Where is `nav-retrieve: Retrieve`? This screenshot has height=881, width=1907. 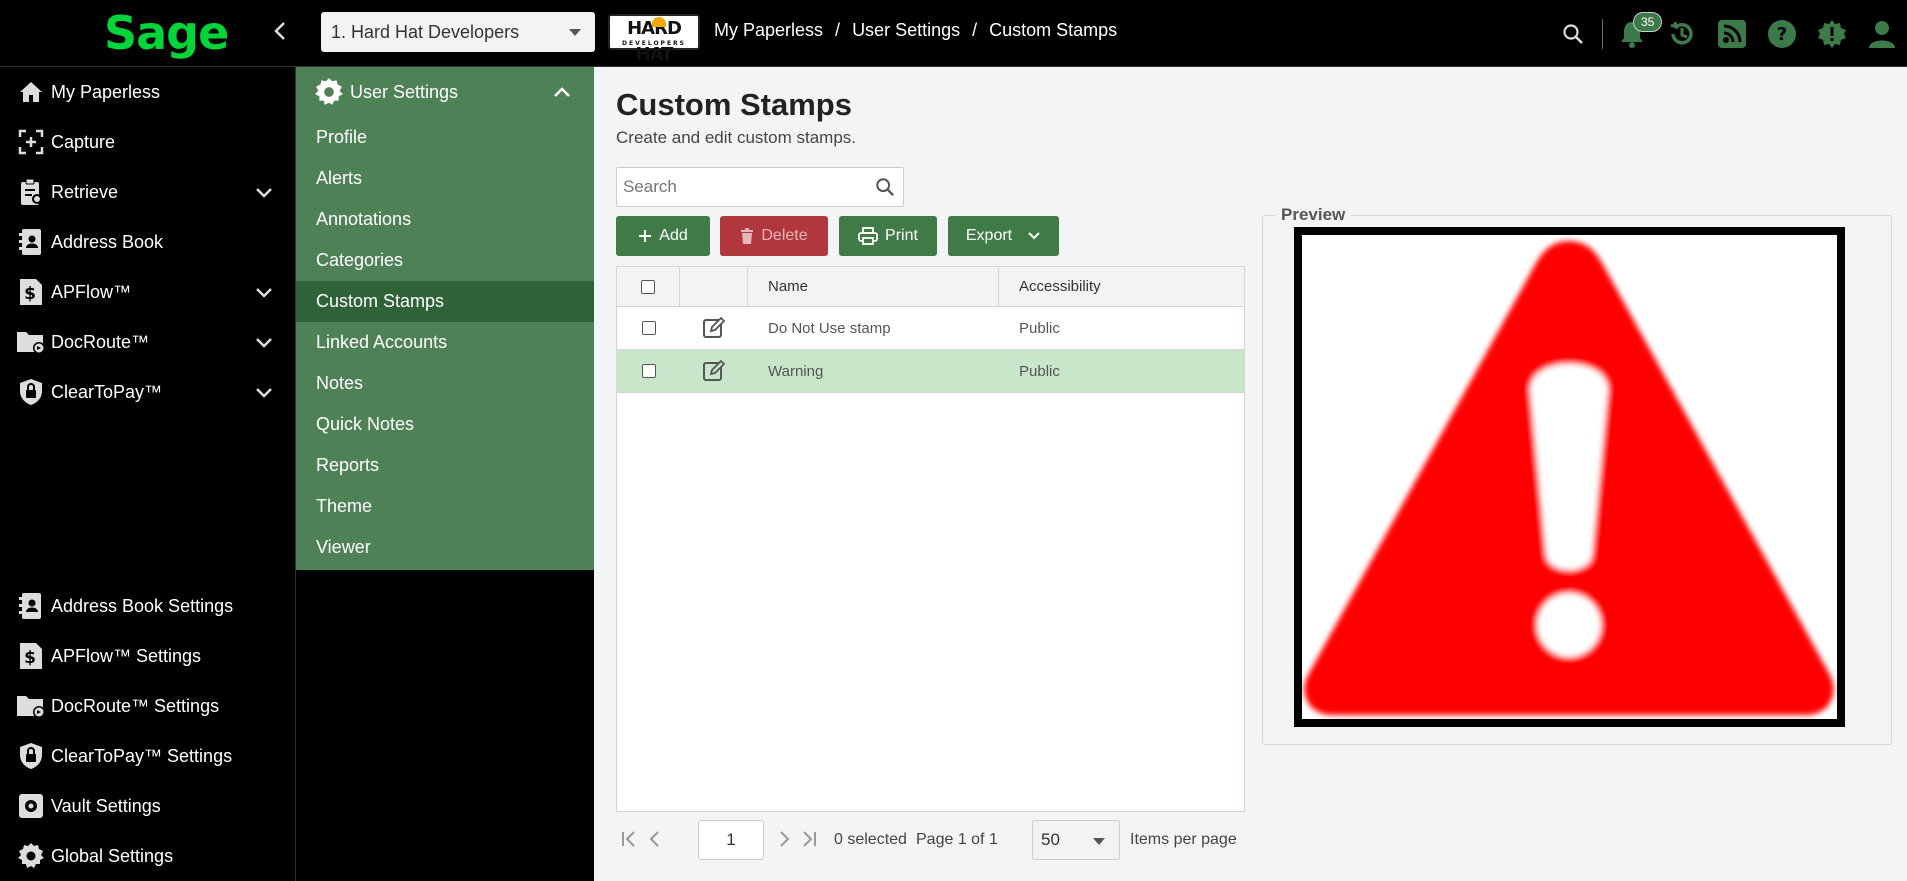
nav-retrieve: Retrieve is located at coordinates (148, 192).